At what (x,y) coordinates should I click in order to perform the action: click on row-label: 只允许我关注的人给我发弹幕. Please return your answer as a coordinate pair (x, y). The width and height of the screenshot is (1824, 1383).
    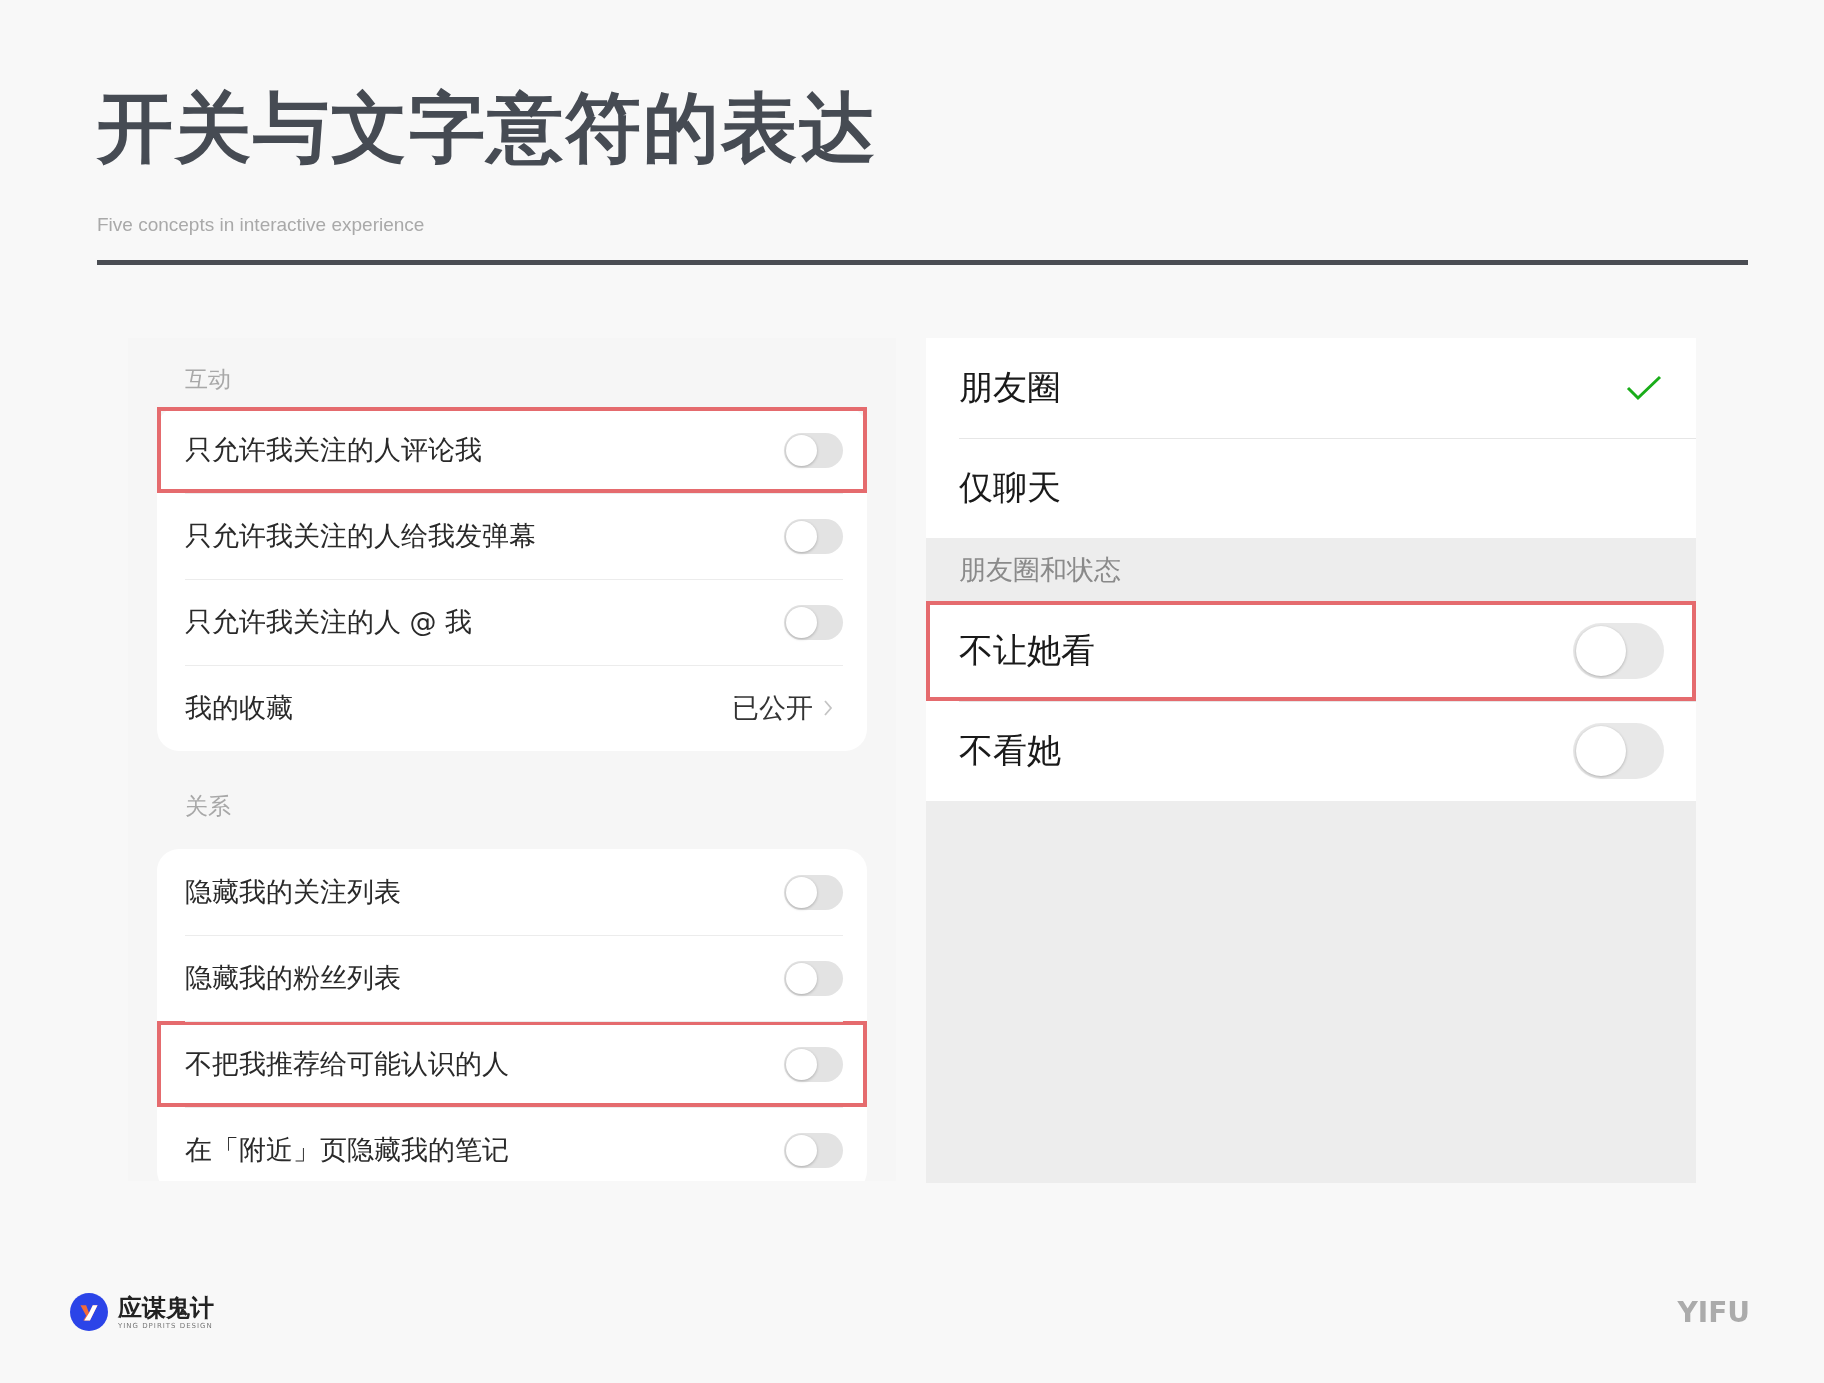
    Looking at the image, I should click on (361, 536).